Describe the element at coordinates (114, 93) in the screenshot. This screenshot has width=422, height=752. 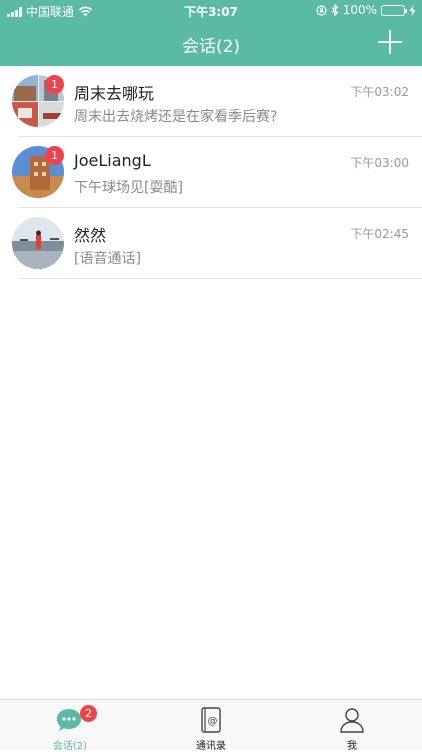
I see `conversation-name: 周末去哪玩` at that location.